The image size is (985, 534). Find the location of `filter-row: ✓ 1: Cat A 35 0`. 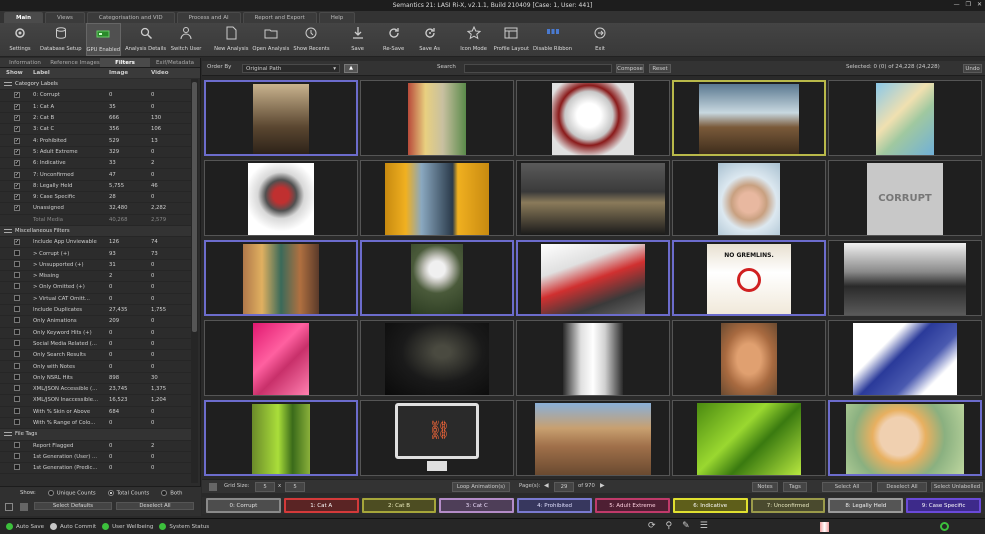

filter-row: ✓ 1: Cat A 35 0 is located at coordinates (95, 107).